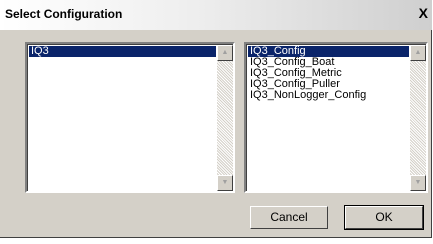  Describe the element at coordinates (289, 217) in the screenshot. I see `cancel-button: Cancel` at that location.